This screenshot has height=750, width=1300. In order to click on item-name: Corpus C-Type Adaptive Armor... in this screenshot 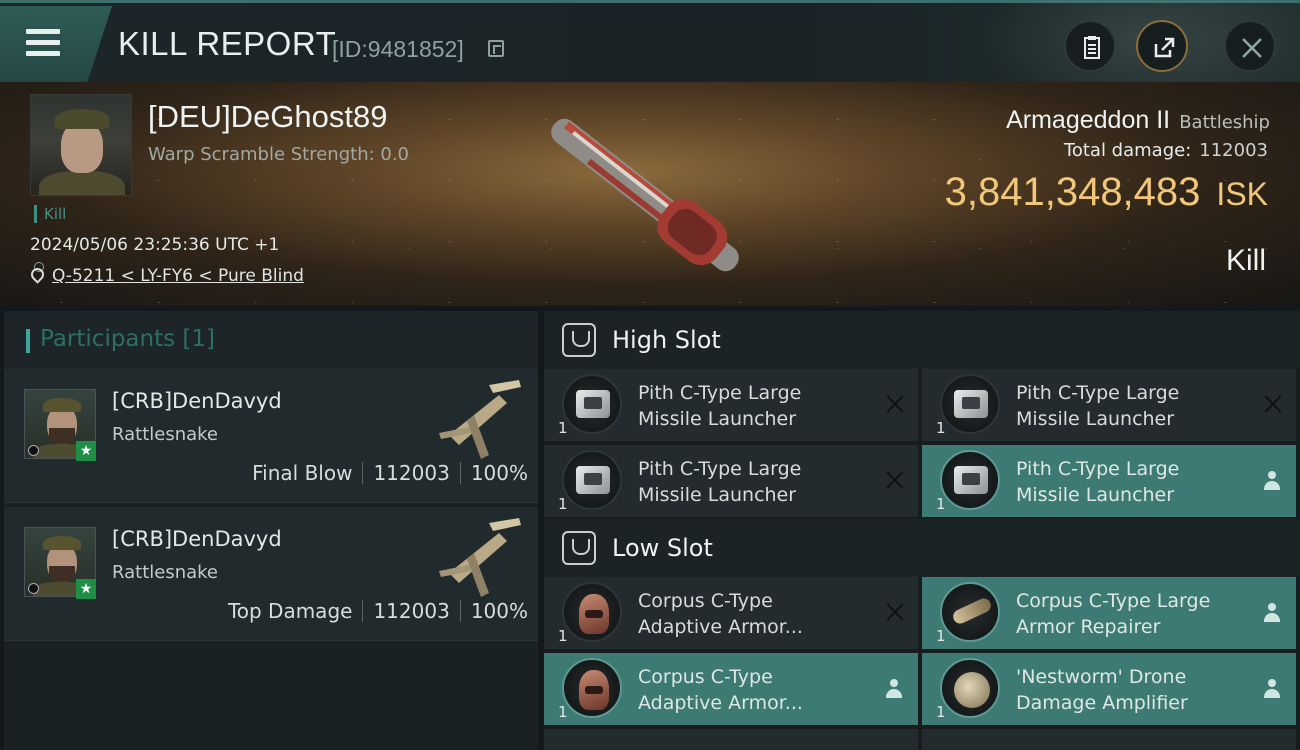, I will do `click(753, 614)`.